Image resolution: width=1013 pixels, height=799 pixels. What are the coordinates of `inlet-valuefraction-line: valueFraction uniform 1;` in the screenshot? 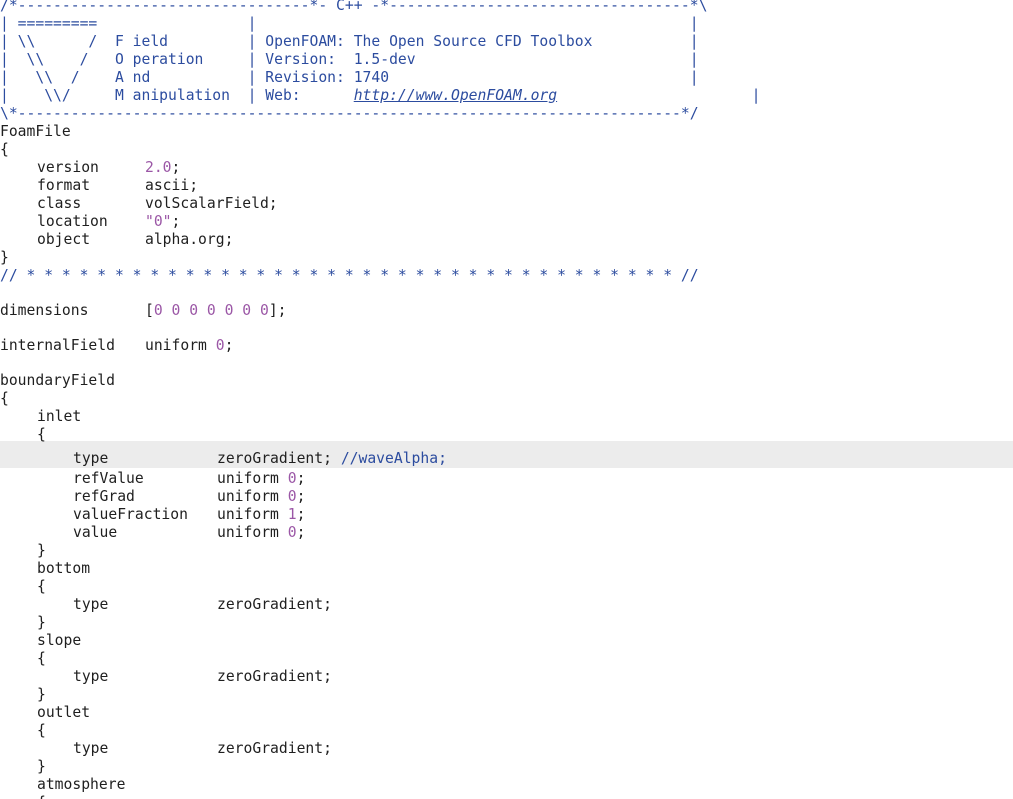 It's located at (189, 514).